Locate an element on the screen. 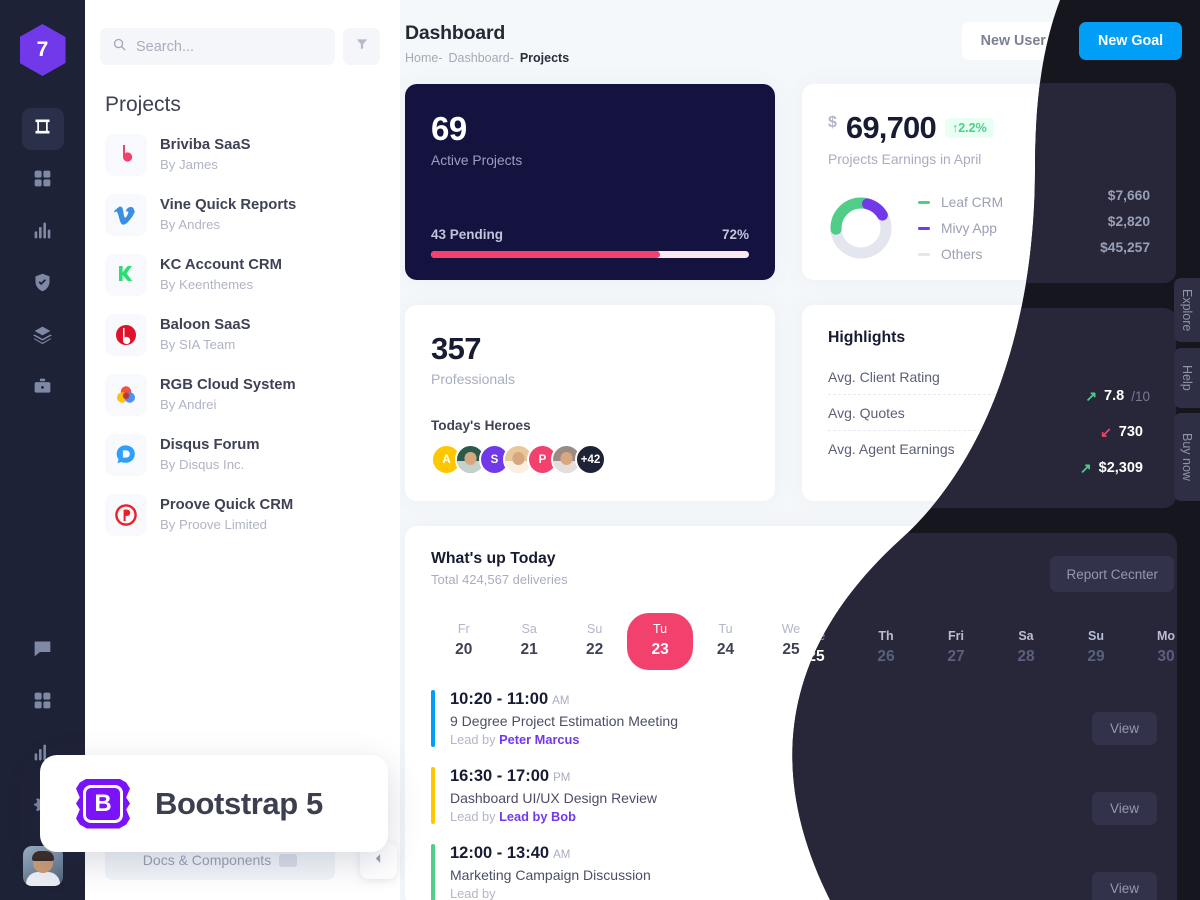 Image resolution: width=1200 pixels, height=900 pixels. calendar-day-dark: Th 26 is located at coordinates (886, 648).